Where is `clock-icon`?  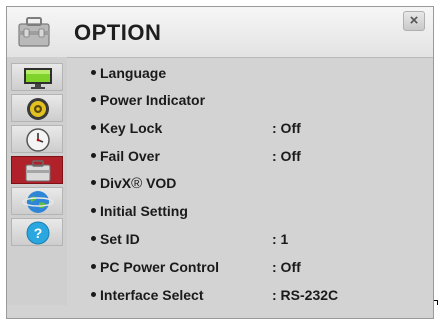 clock-icon is located at coordinates (38, 140).